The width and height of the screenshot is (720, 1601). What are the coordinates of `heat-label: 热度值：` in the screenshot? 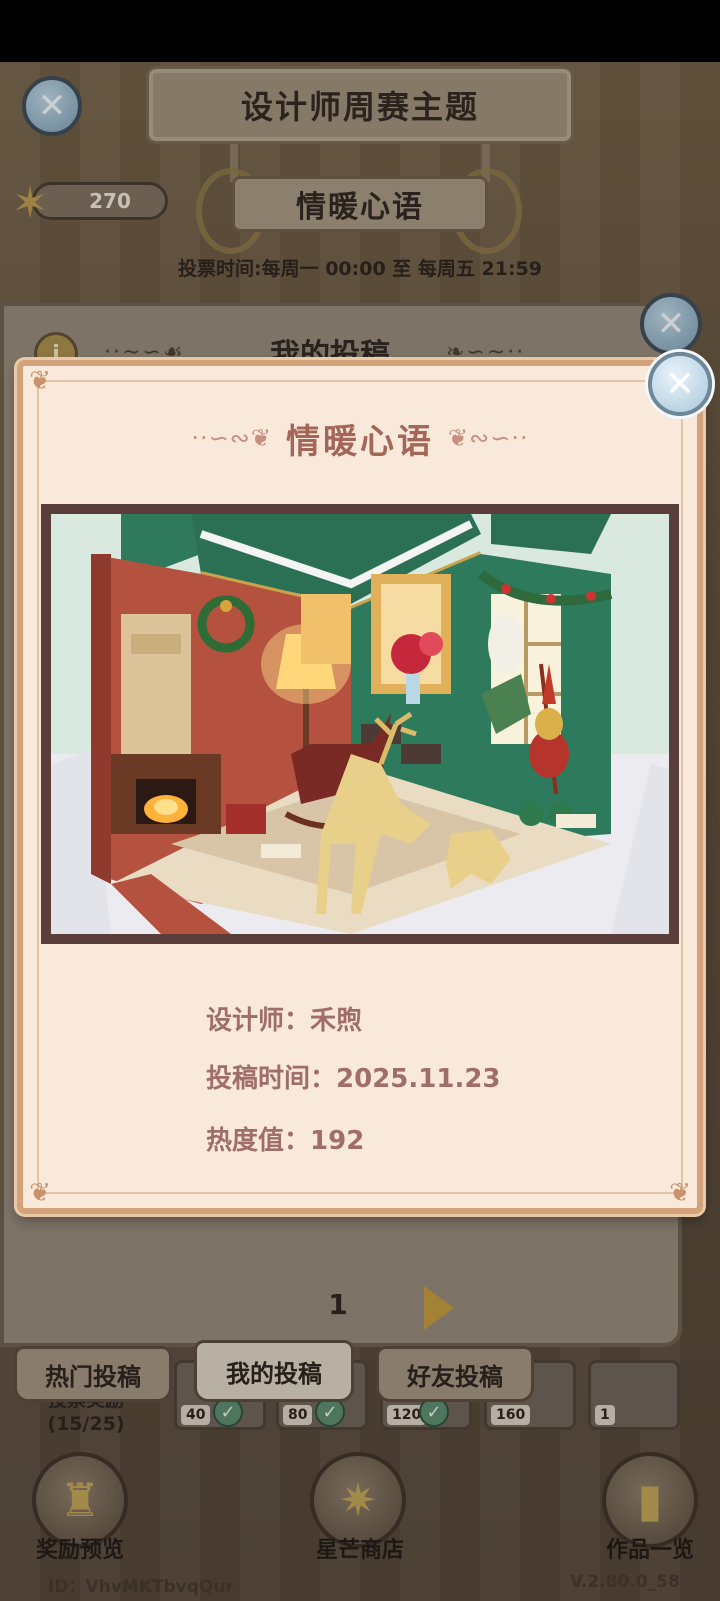 It's located at (258, 1141).